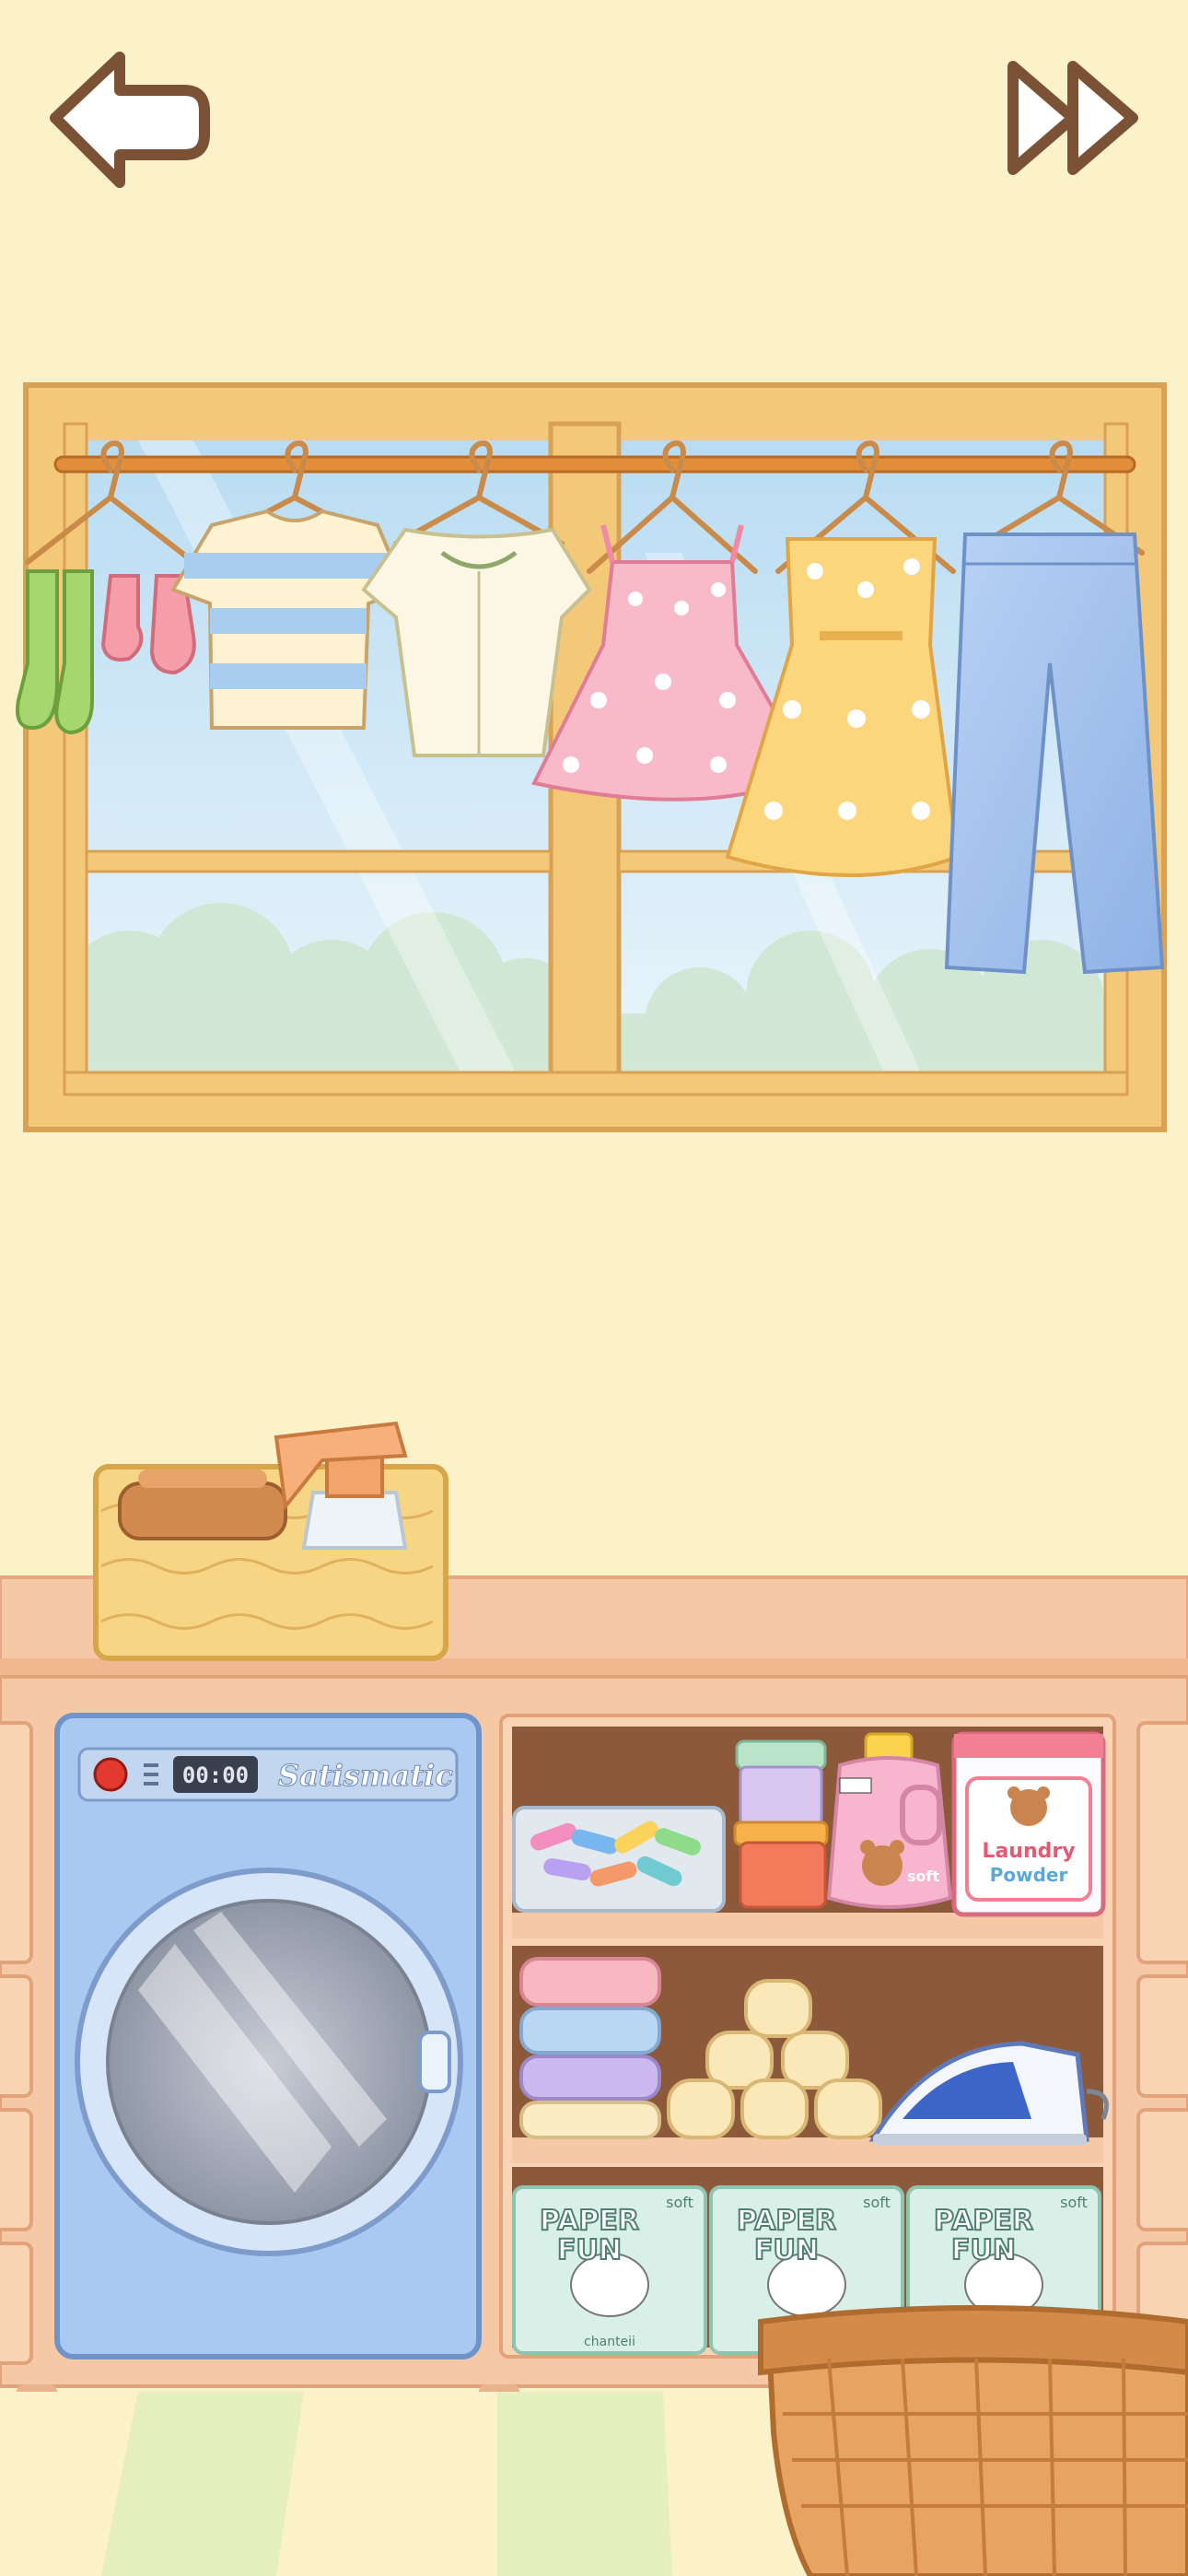  What do you see at coordinates (923, 1876) in the screenshot?
I see `detergent-label: soft` at bounding box center [923, 1876].